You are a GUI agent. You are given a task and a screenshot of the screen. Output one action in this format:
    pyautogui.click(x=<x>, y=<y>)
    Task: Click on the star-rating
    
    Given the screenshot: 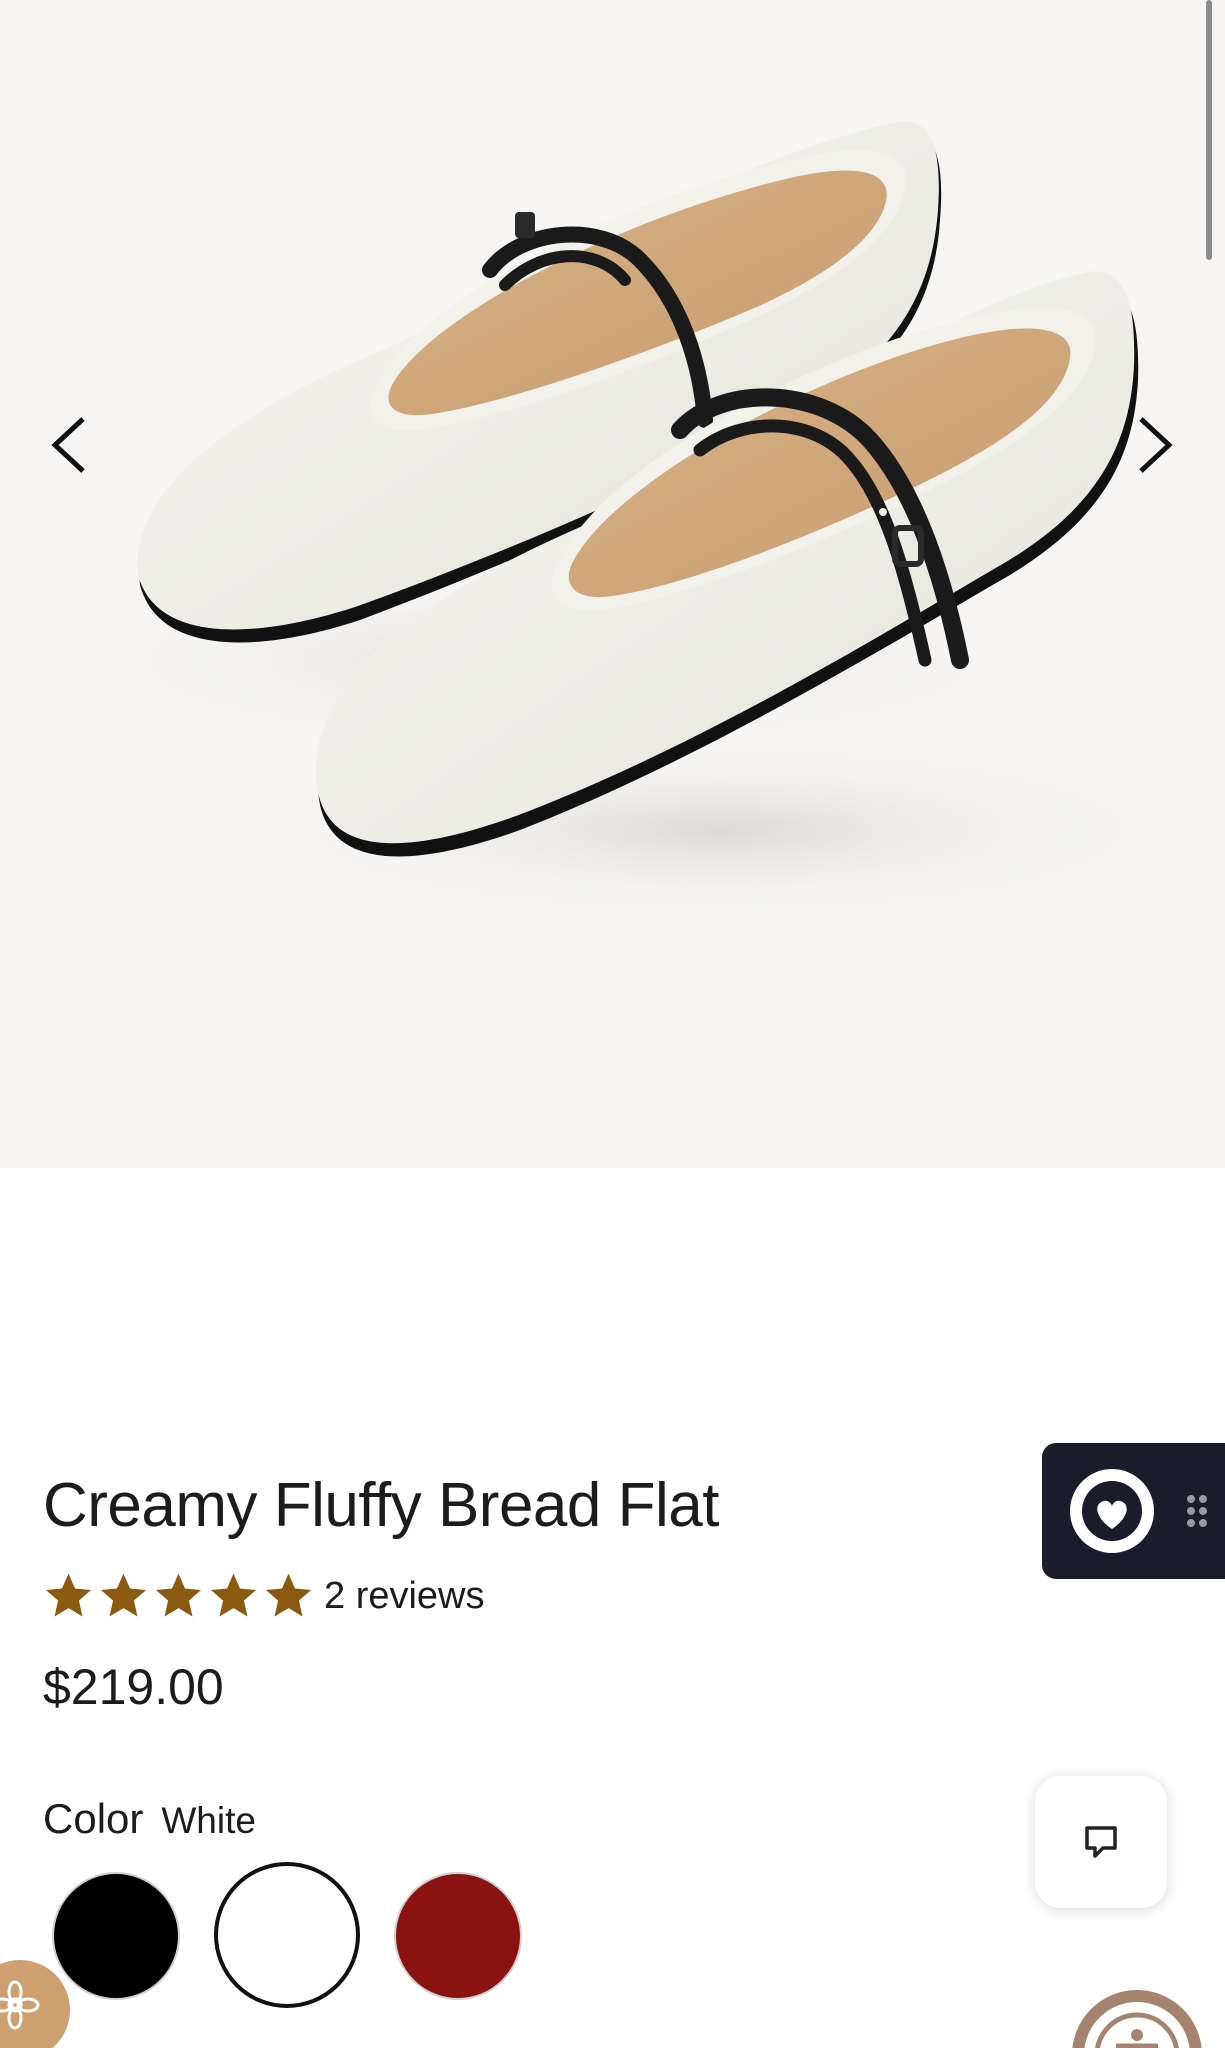 What is the action you would take?
    pyautogui.click(x=178, y=1596)
    